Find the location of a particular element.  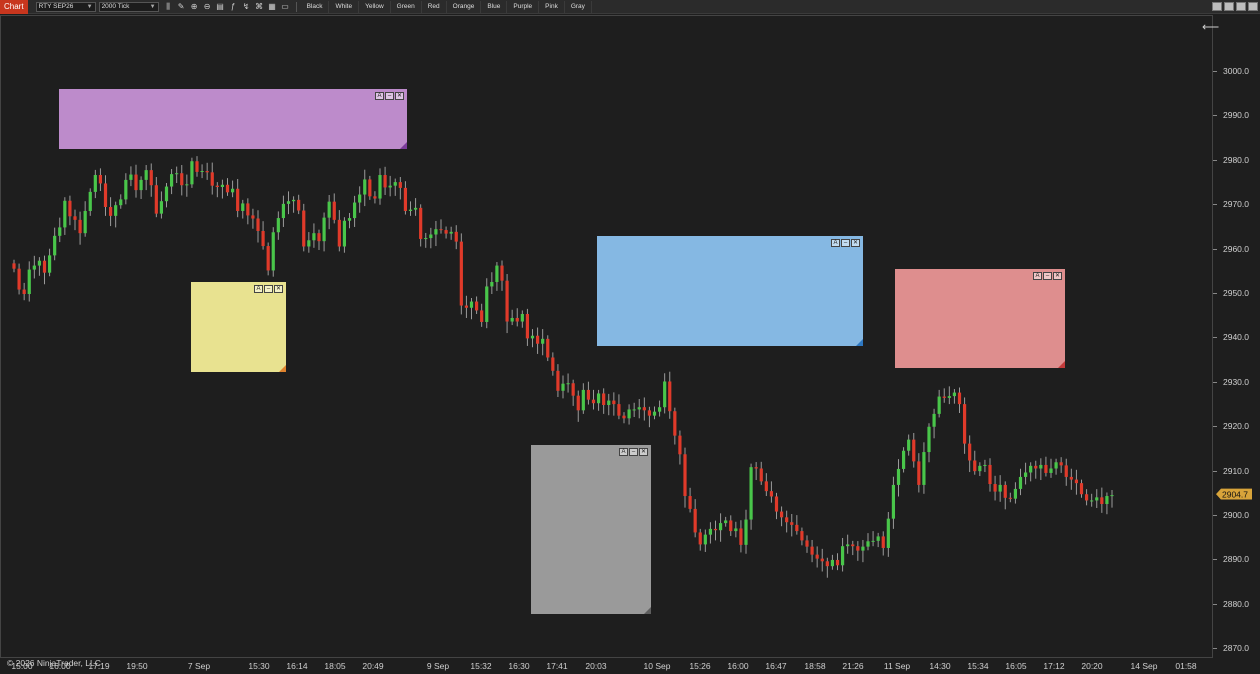

zoom-in-icon: ⊕ is located at coordinates (194, 7).